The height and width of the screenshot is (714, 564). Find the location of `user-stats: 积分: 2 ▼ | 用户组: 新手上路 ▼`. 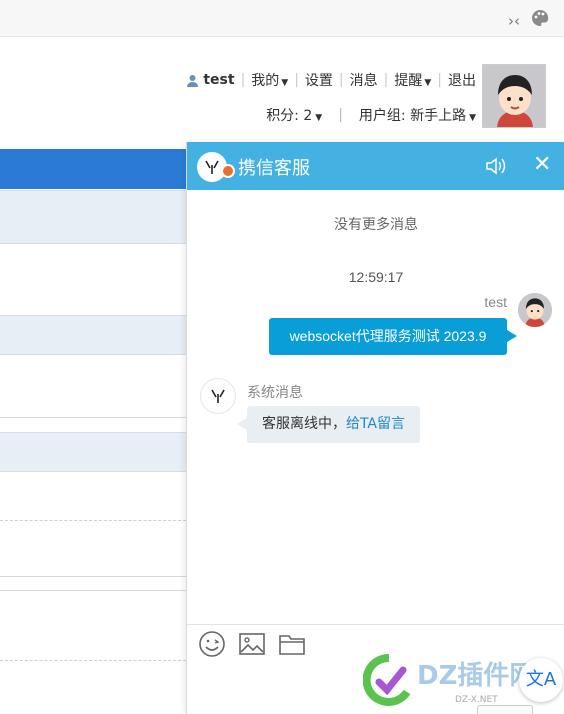

user-stats: 积分: 2 ▼ | 用户组: 新手上路 ▼ is located at coordinates (338, 115).